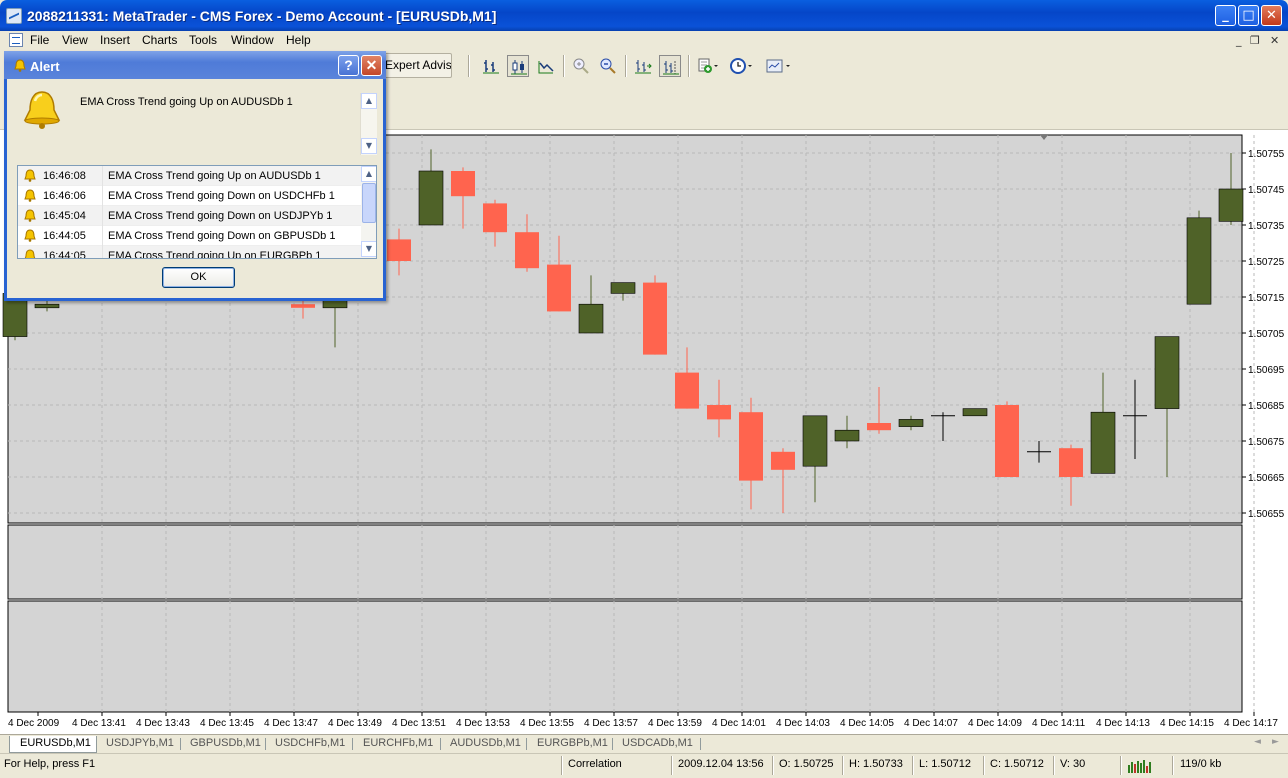  What do you see at coordinates (140, 744) in the screenshot?
I see `tab-usdjpyb-m1: USDJPYb,M1` at bounding box center [140, 744].